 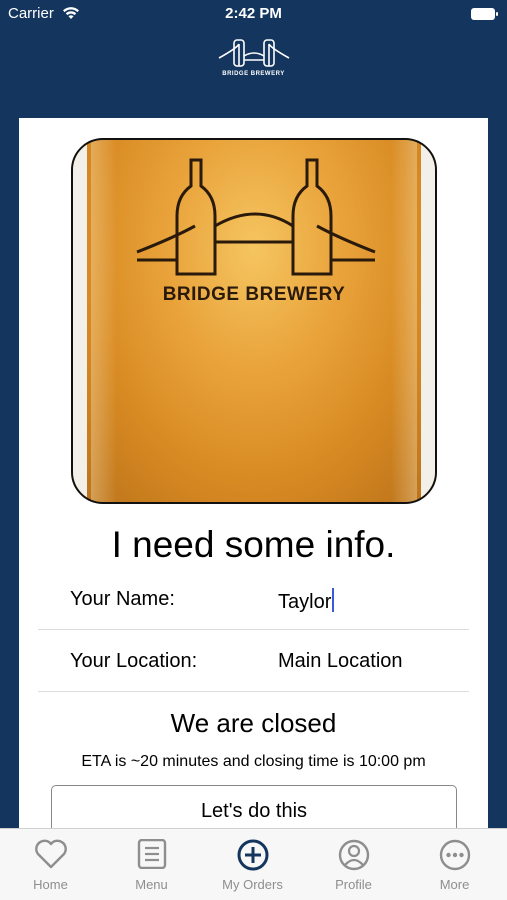 I want to click on location-selector: Main Location, so click(x=340, y=661).